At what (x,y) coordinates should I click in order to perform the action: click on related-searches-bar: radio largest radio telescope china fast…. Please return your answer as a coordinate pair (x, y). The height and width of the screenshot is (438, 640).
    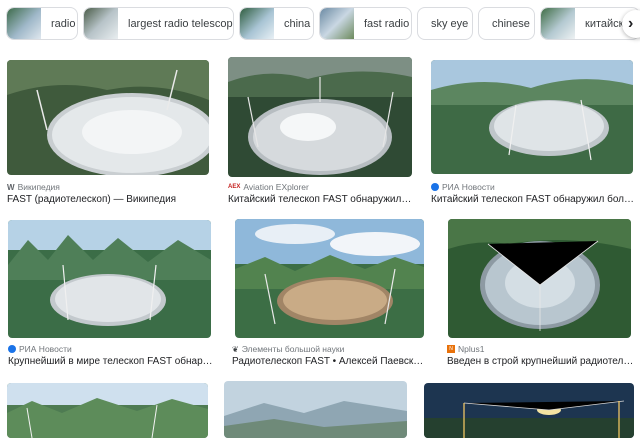
    Looking at the image, I should click on (320, 25).